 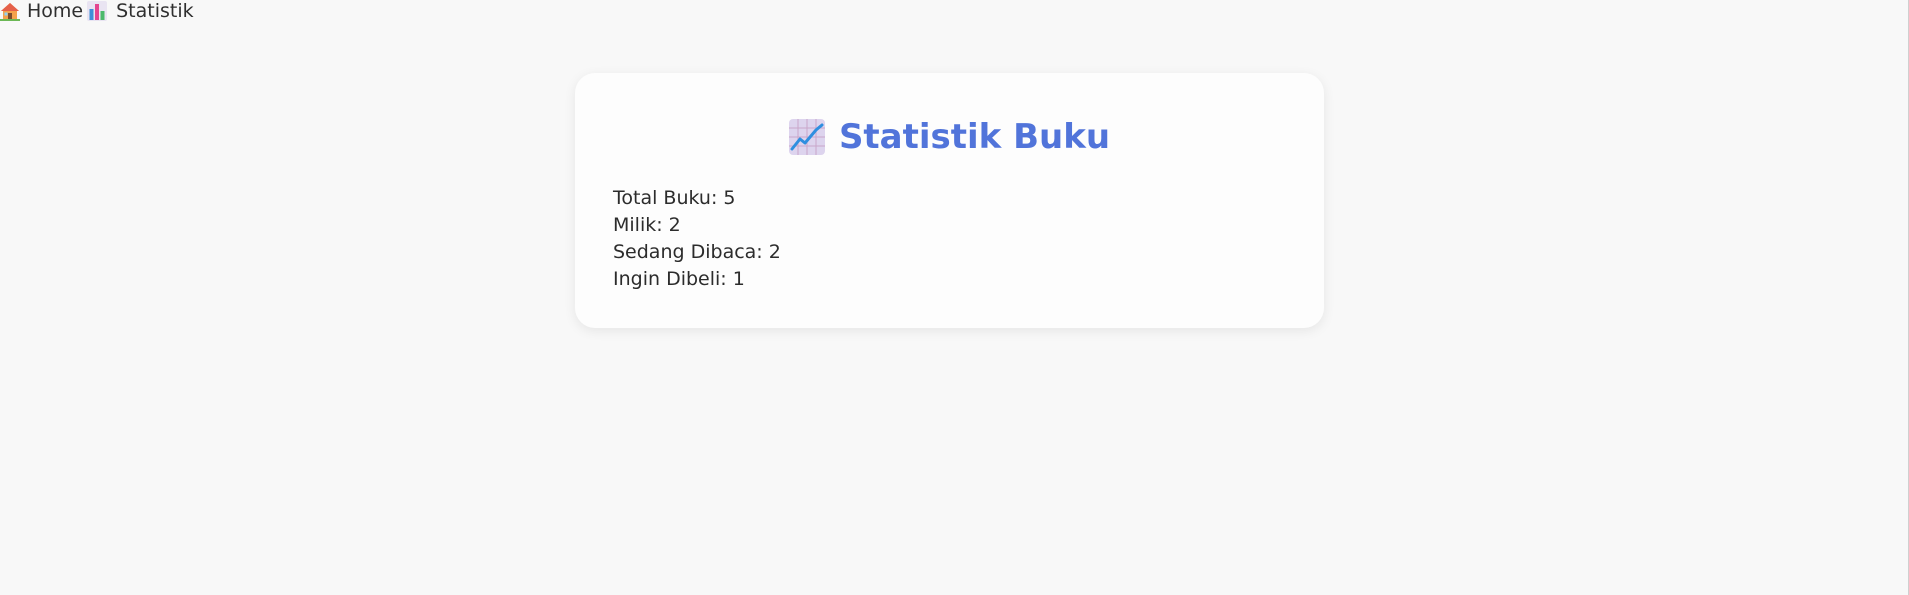 I want to click on card-title: Statistik Buku, so click(x=949, y=137).